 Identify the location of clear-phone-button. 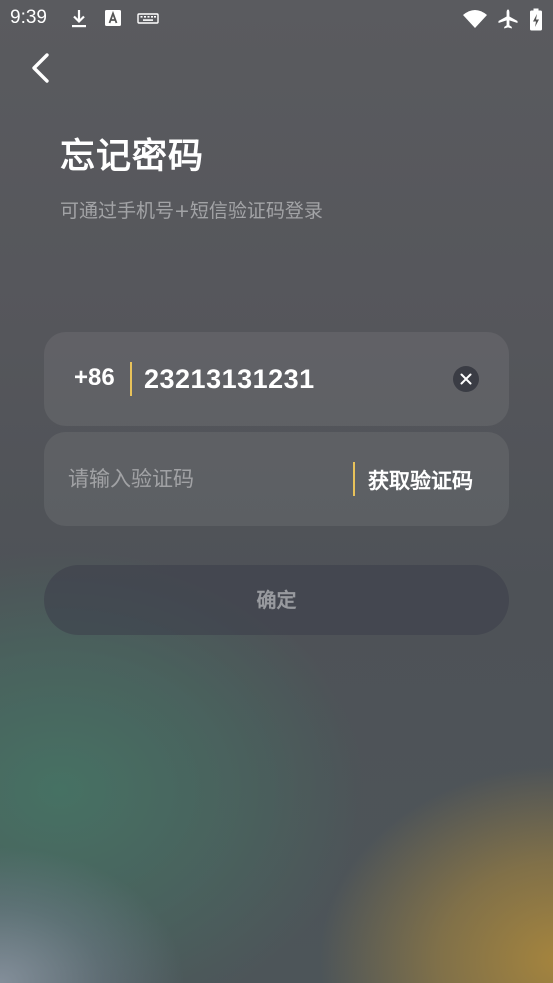
(466, 379).